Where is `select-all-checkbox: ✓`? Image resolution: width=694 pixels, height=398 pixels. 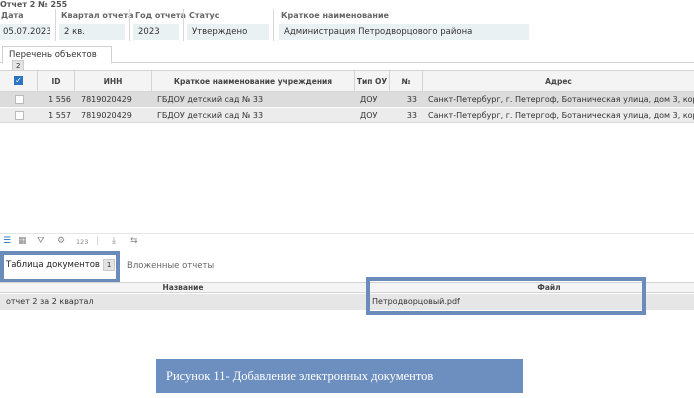
select-all-checkbox: ✓ is located at coordinates (18, 80).